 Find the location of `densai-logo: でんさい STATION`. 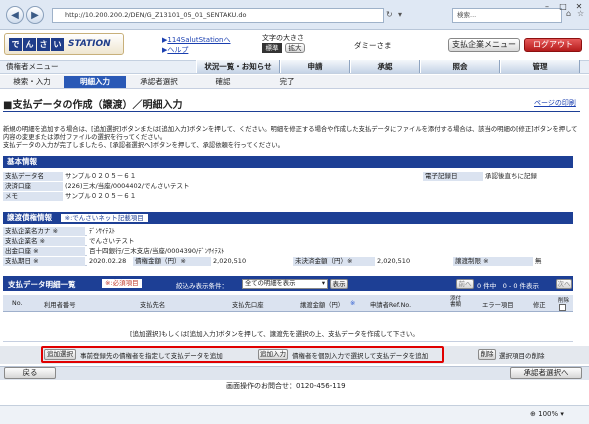

densai-logo: でんさい STATION is located at coordinates (64, 44).